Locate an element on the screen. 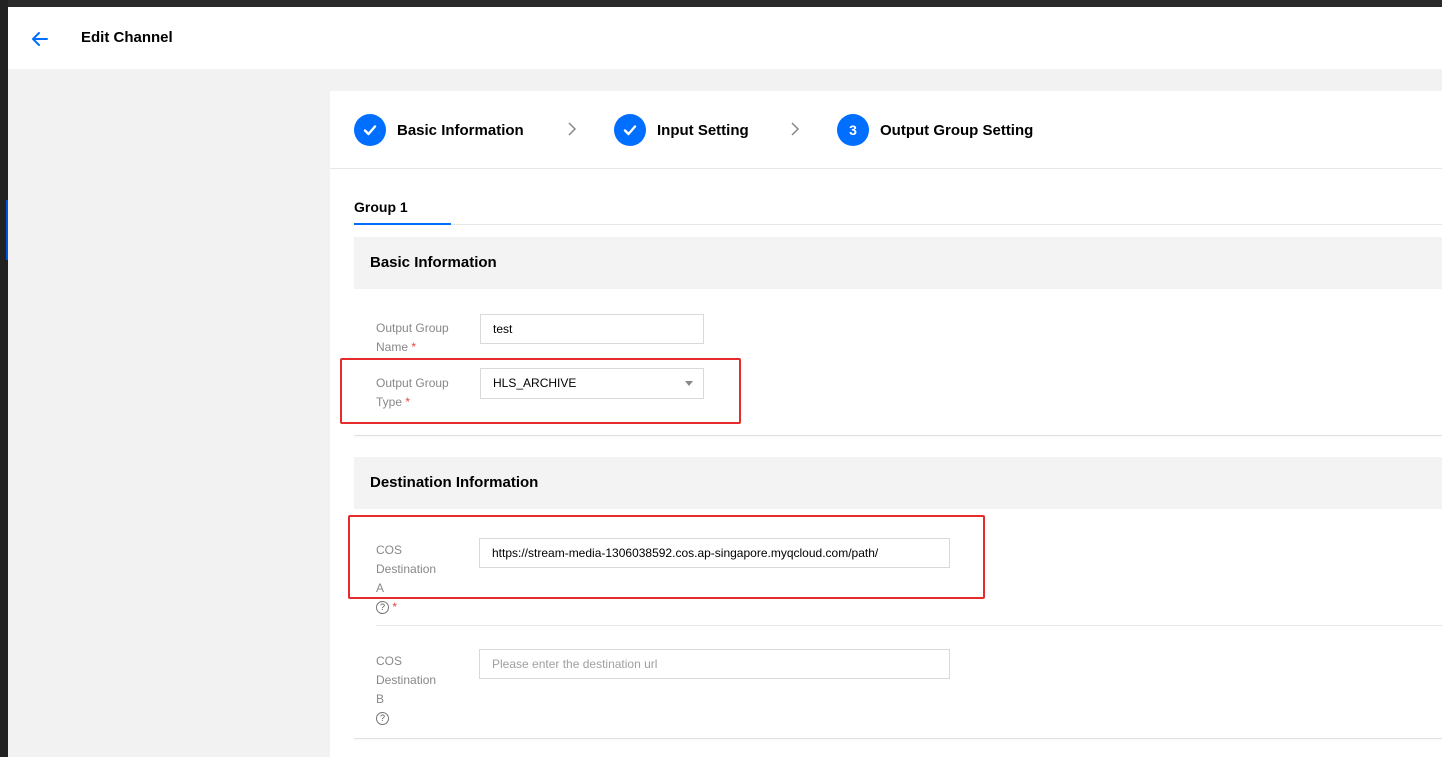  step-input-setting: Input Setting is located at coordinates (681, 130).